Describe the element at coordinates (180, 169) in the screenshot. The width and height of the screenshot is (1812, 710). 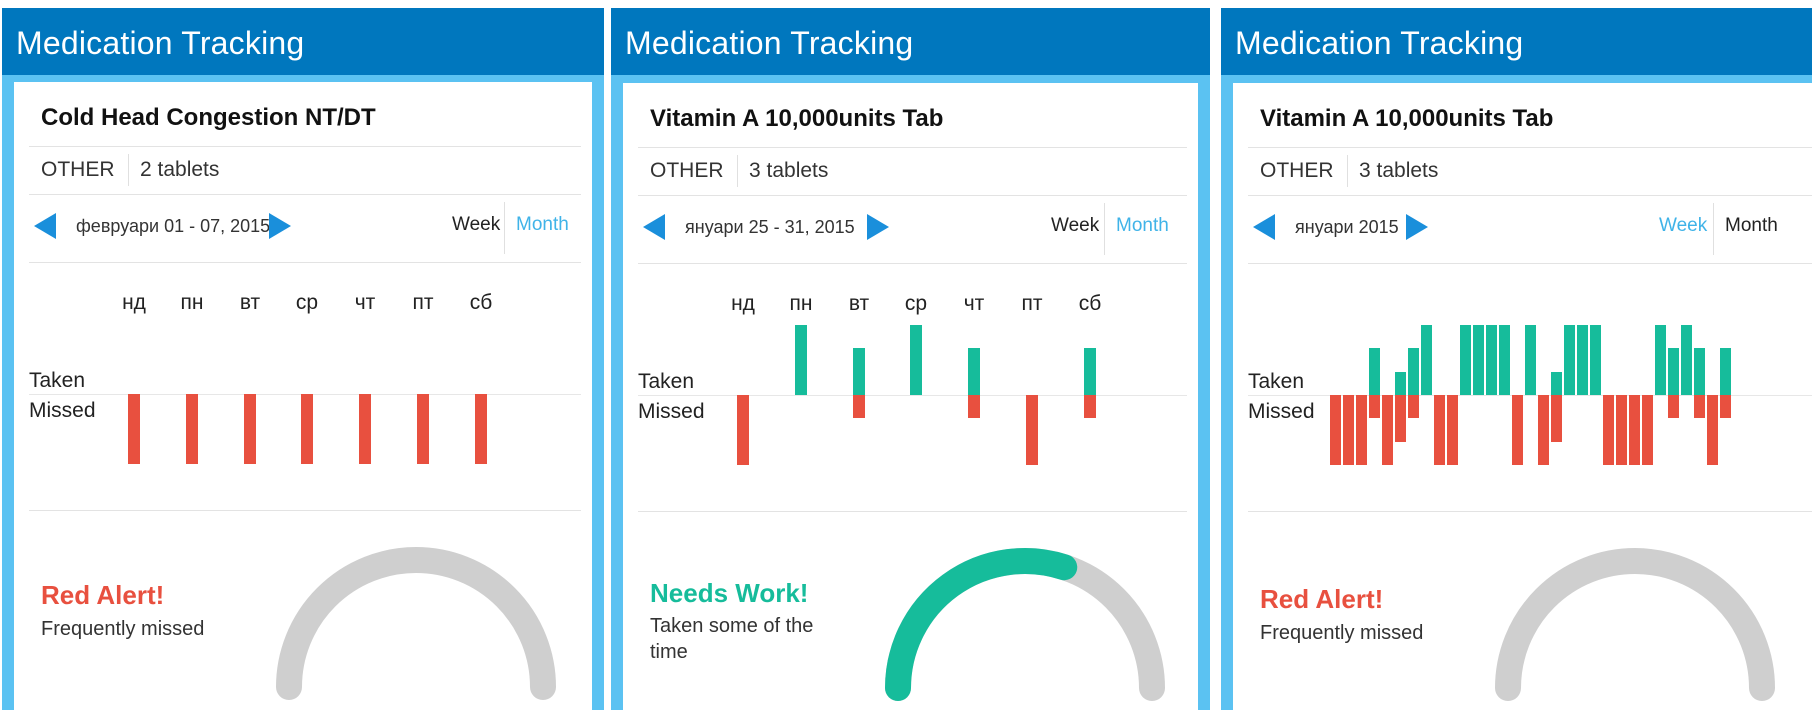
I see `dose-amount: 2 tablets` at that location.